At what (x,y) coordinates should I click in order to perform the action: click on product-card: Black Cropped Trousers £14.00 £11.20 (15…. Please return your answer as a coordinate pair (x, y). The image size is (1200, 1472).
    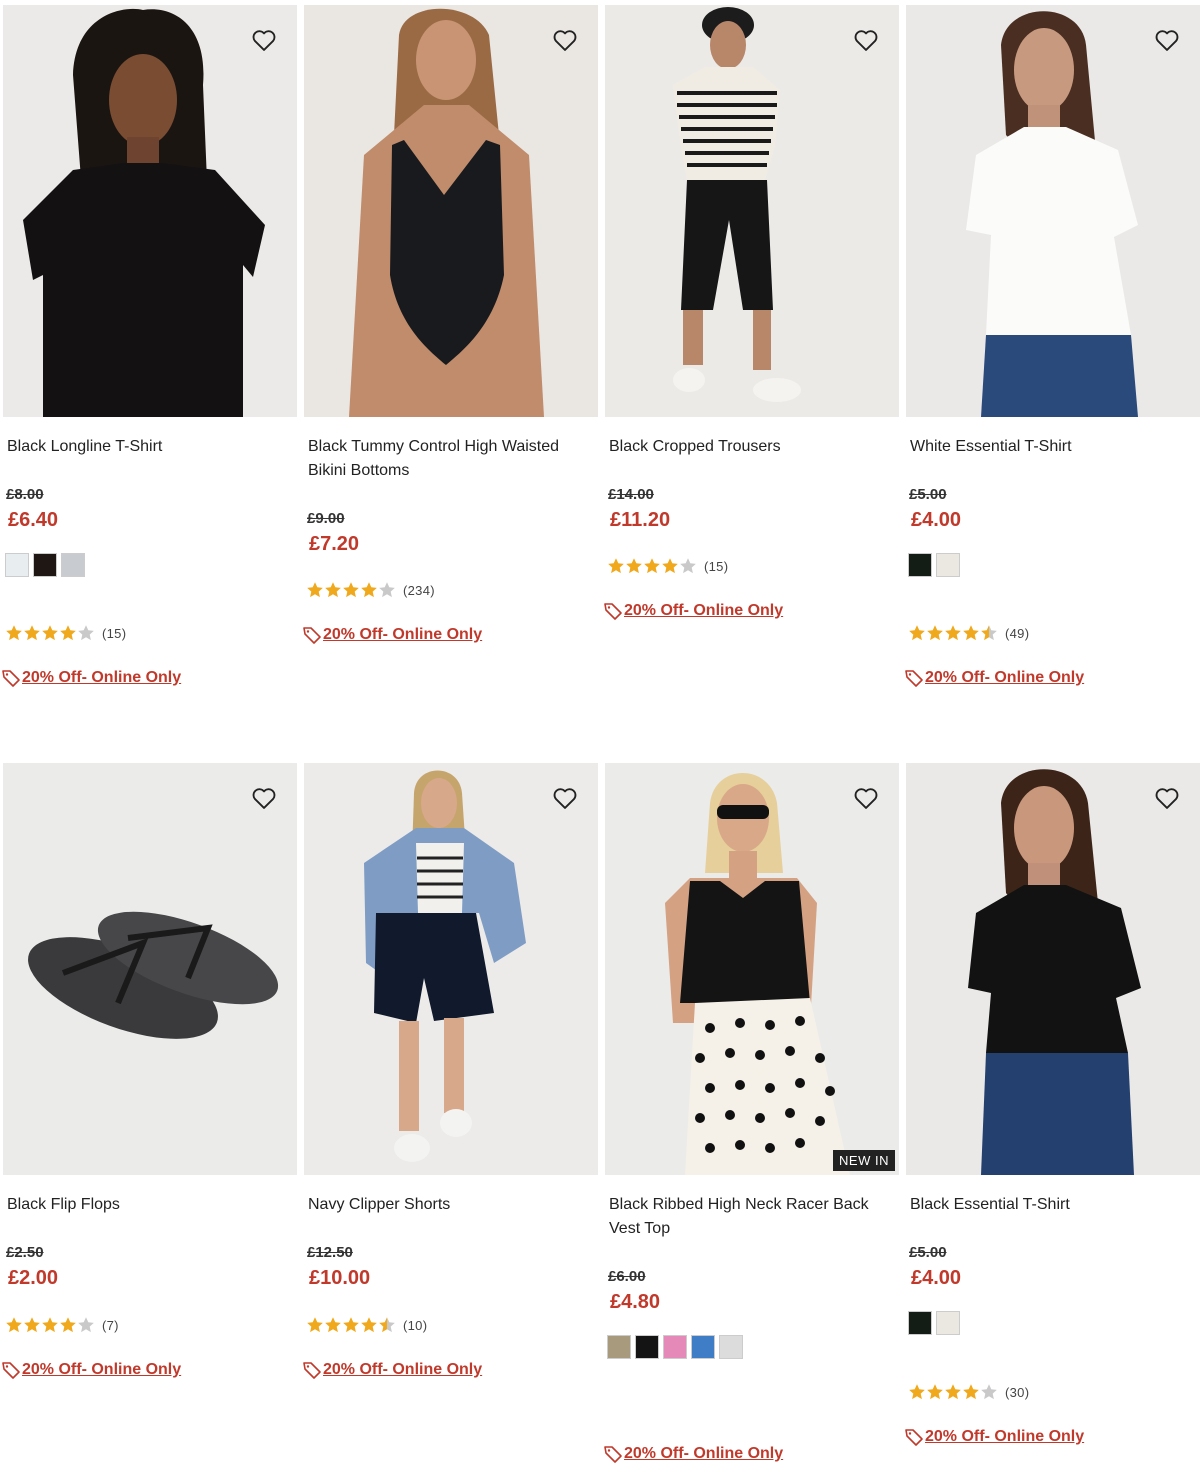
    Looking at the image, I should click on (751, 355).